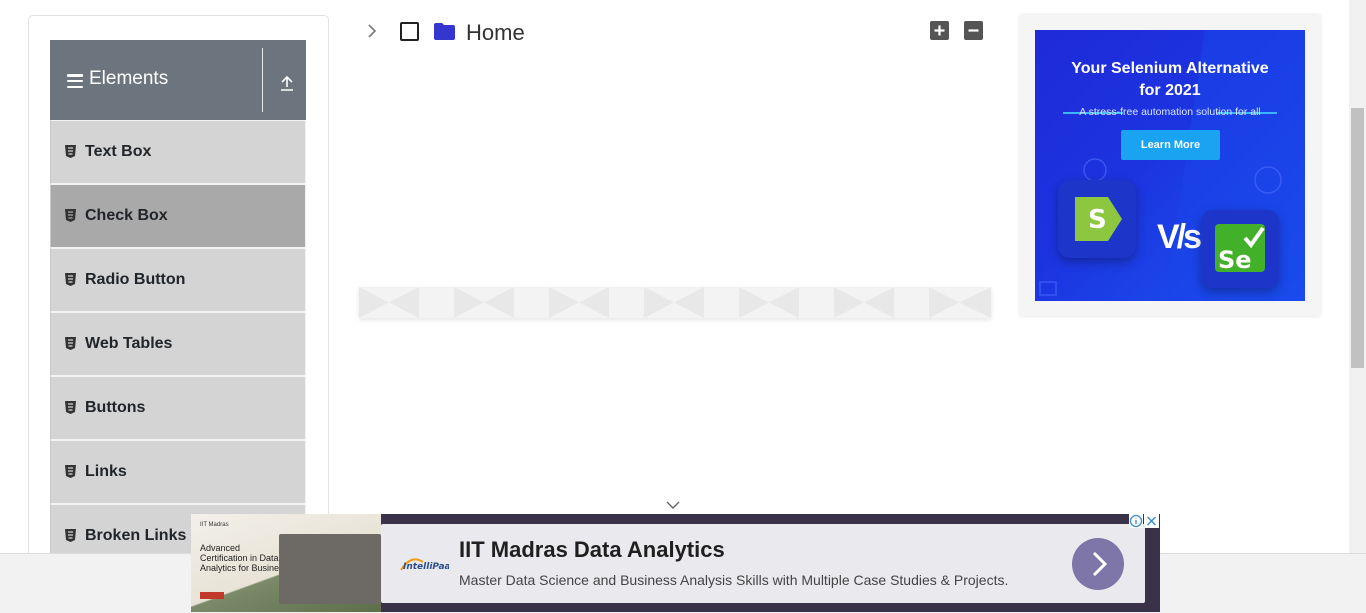 The width and height of the screenshot is (1366, 613). I want to click on building-image, so click(330, 569).